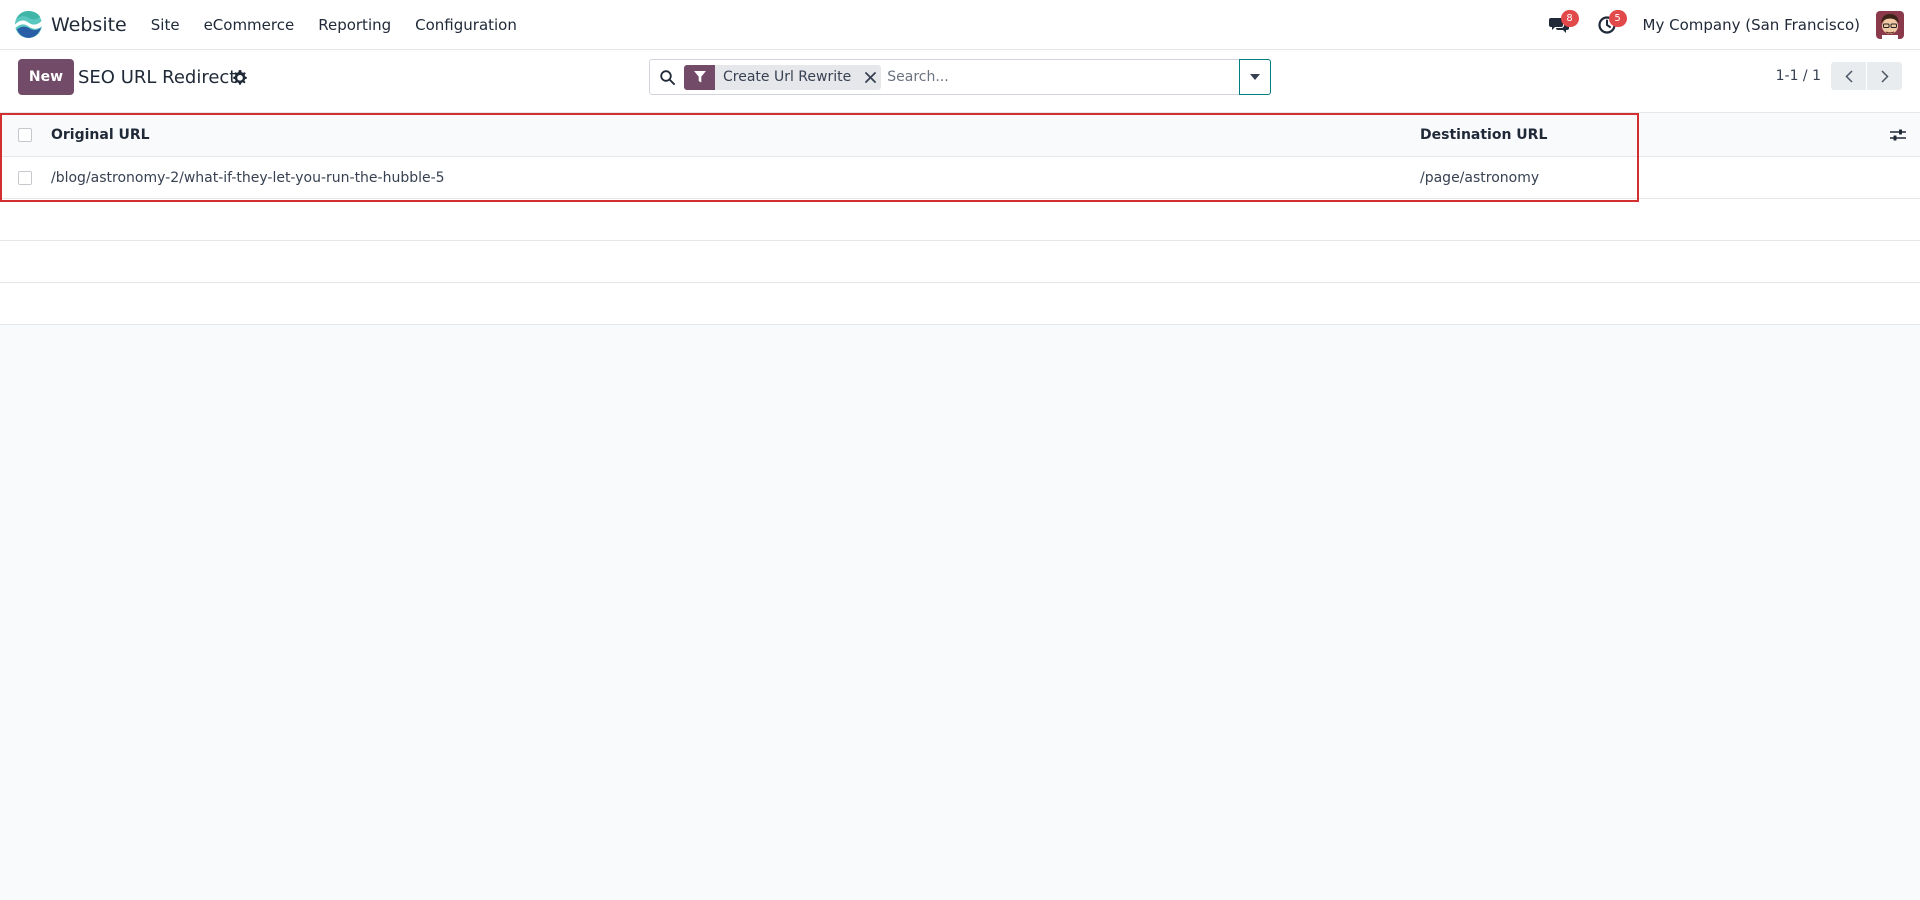 The height and width of the screenshot is (900, 1920). Describe the element at coordinates (1483, 135) in the screenshot. I see `column-header-destination-url: Destination URL` at that location.